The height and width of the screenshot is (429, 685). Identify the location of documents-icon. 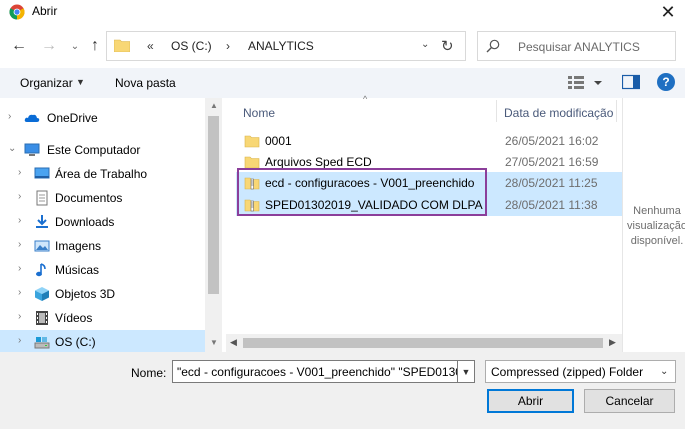
(42, 198).